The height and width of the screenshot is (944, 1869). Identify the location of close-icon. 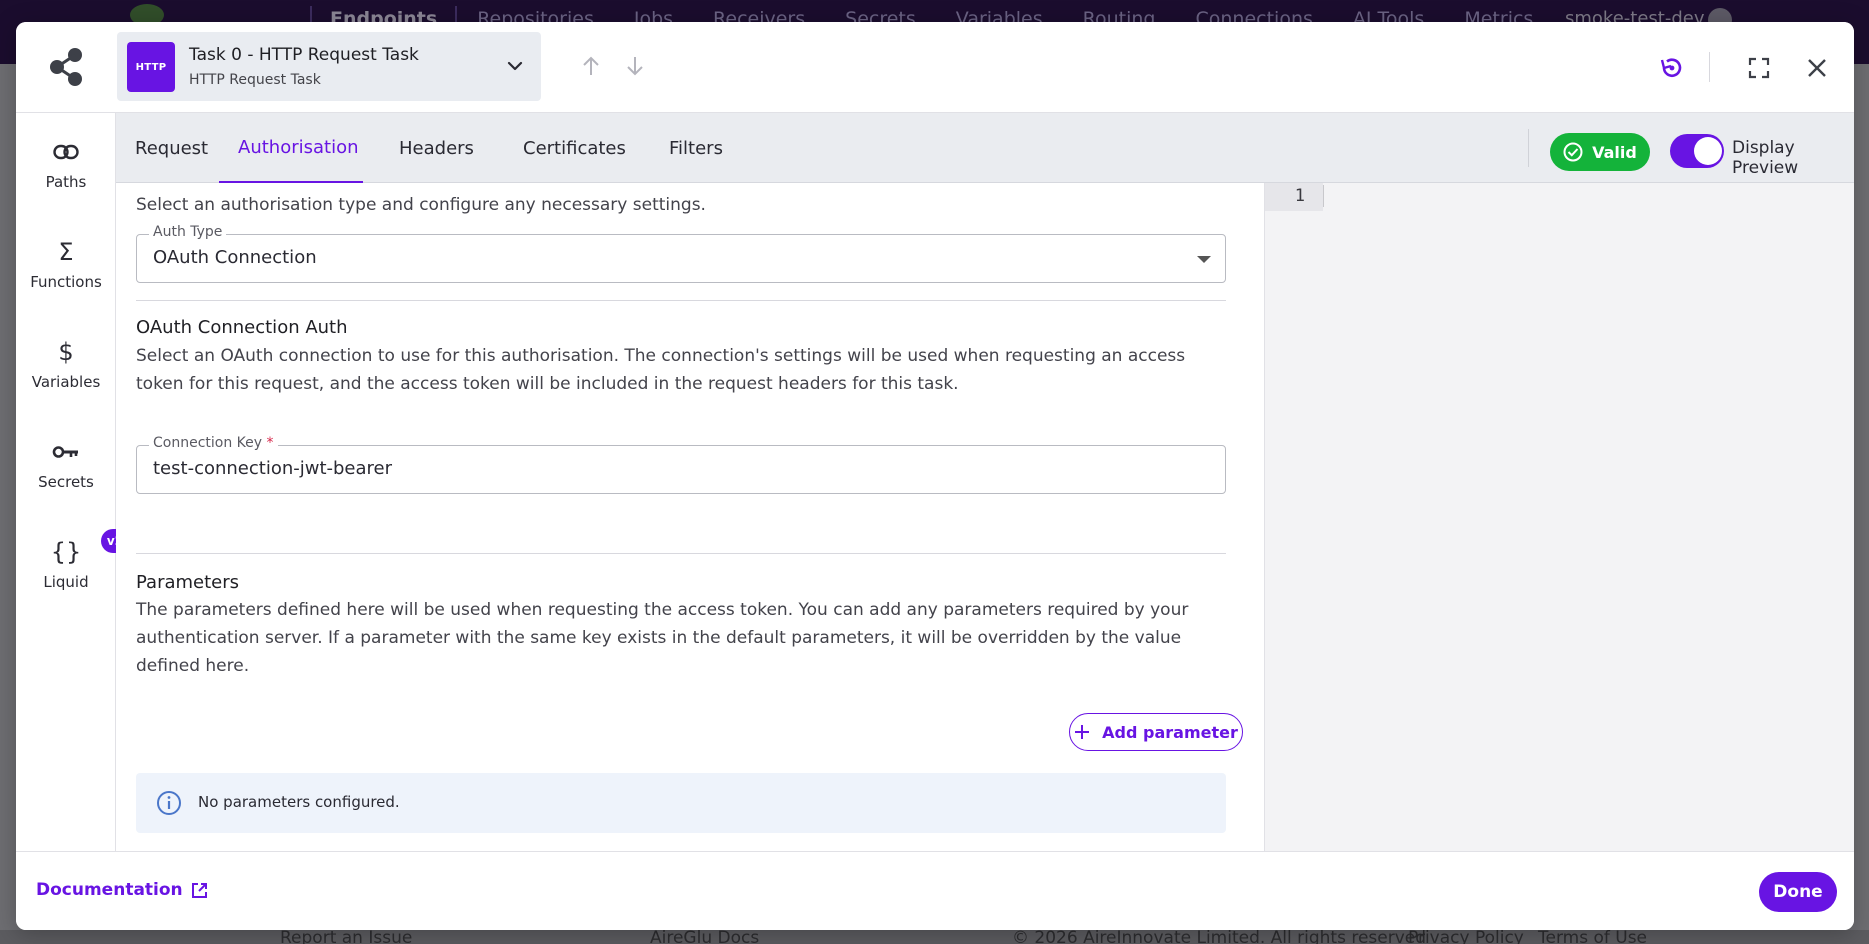
(1817, 68).